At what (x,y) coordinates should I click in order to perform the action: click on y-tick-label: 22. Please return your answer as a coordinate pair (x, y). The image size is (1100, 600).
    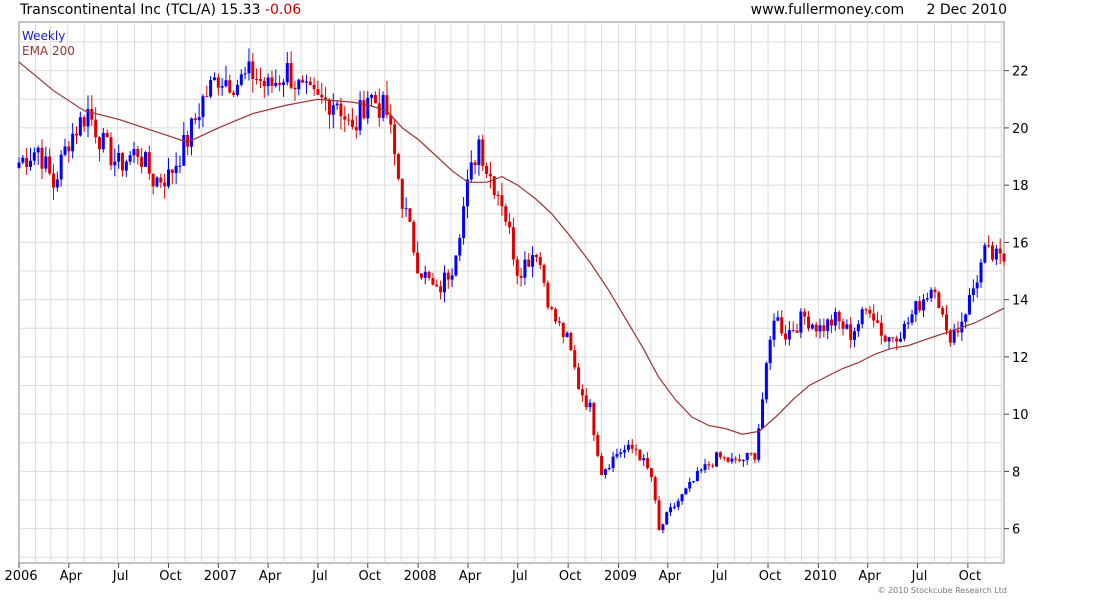
    Looking at the image, I should click on (1020, 72).